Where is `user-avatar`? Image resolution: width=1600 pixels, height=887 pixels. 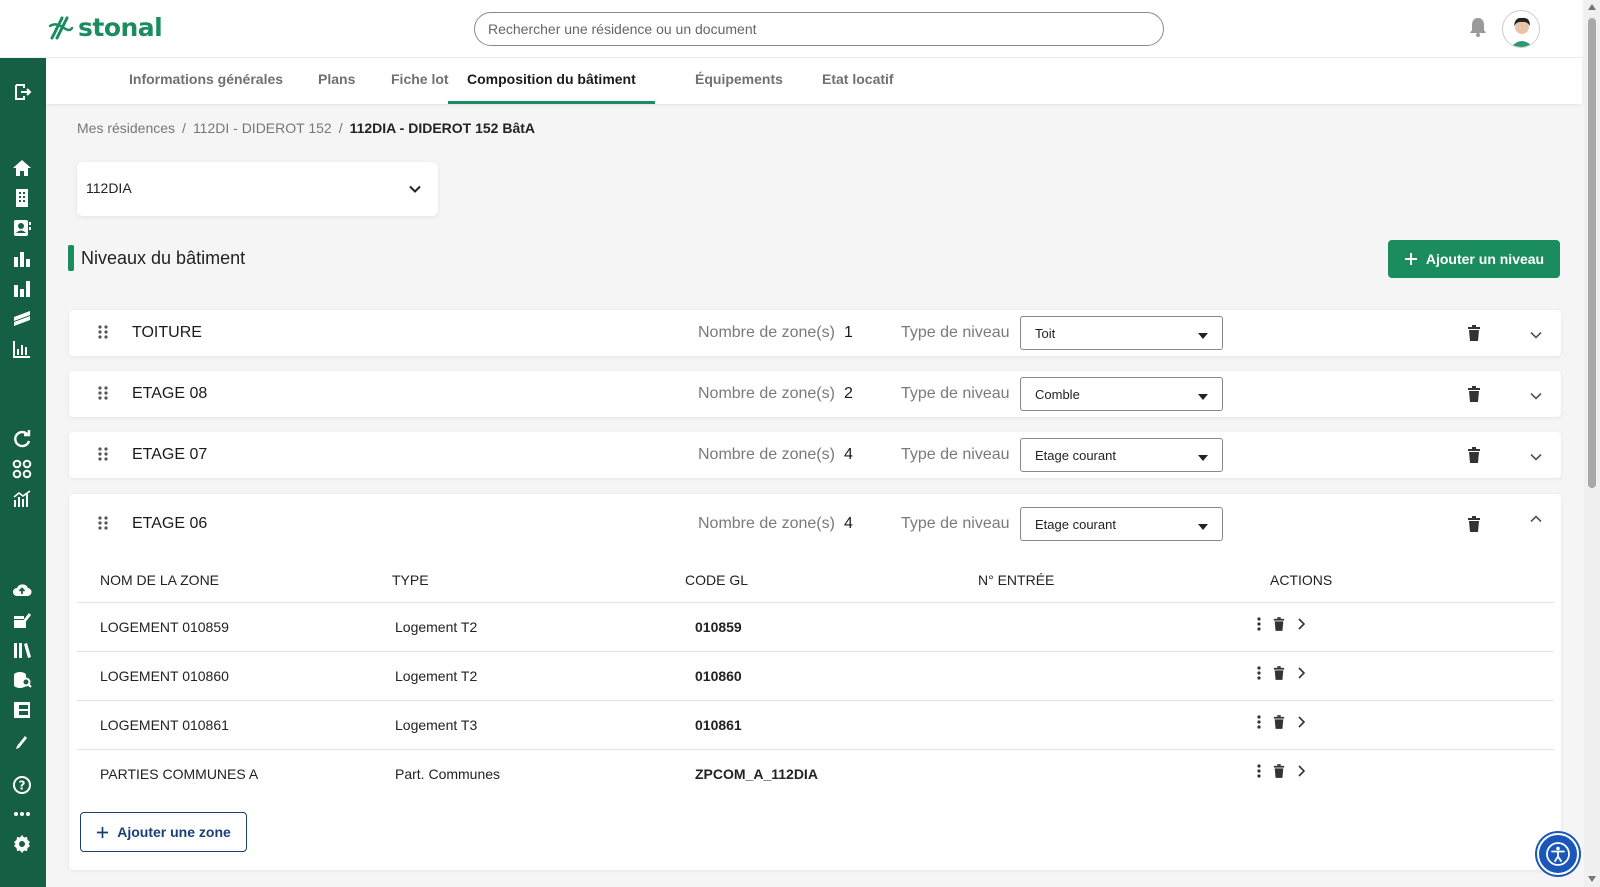 user-avatar is located at coordinates (1521, 29).